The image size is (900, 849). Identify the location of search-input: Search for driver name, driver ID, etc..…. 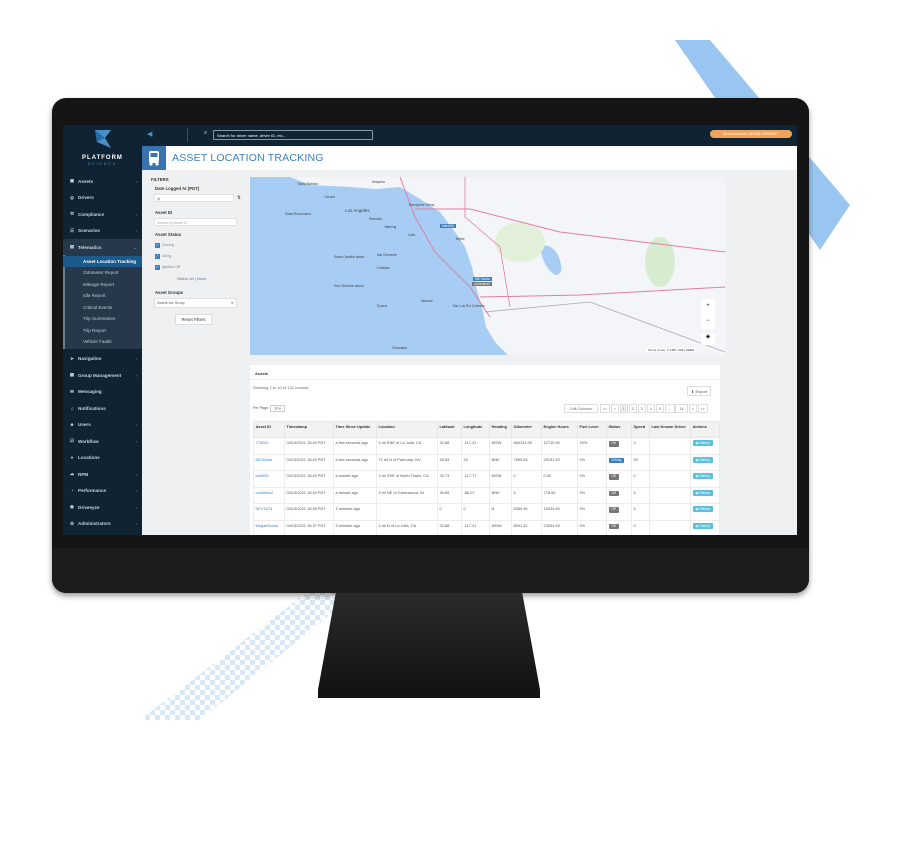
(293, 135).